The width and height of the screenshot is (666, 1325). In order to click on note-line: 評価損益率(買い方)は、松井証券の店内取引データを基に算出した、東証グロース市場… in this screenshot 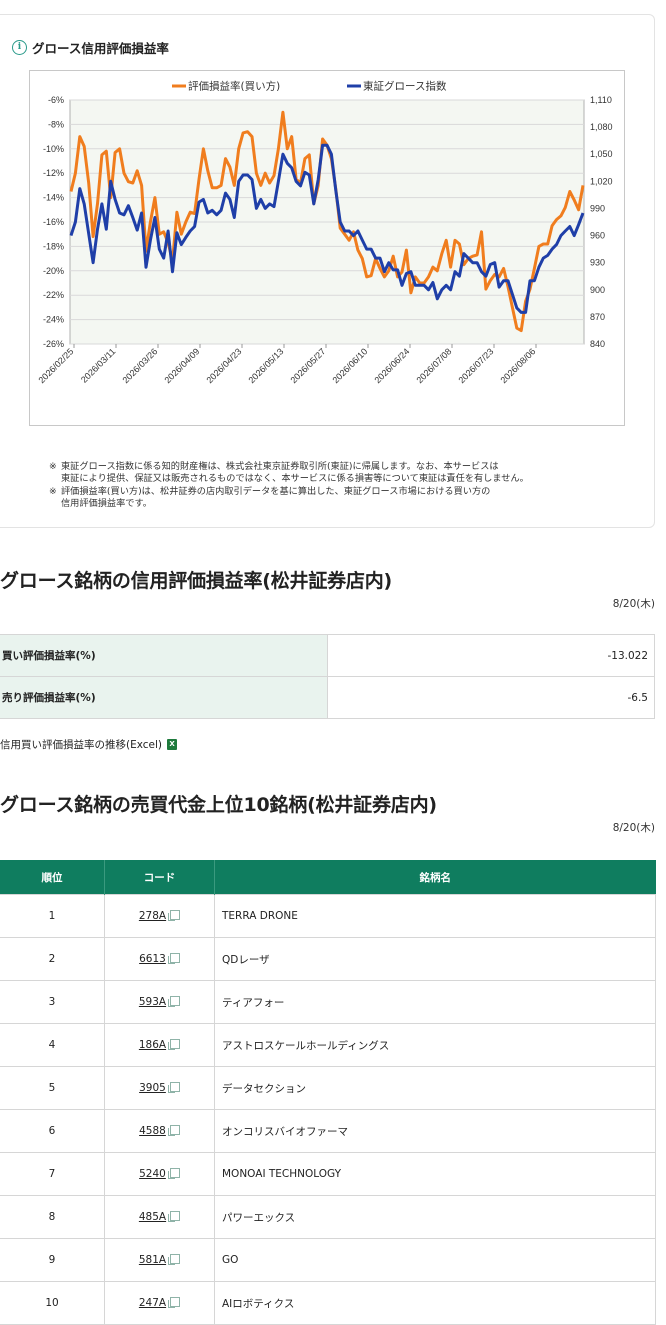, I will do `click(276, 491)`.